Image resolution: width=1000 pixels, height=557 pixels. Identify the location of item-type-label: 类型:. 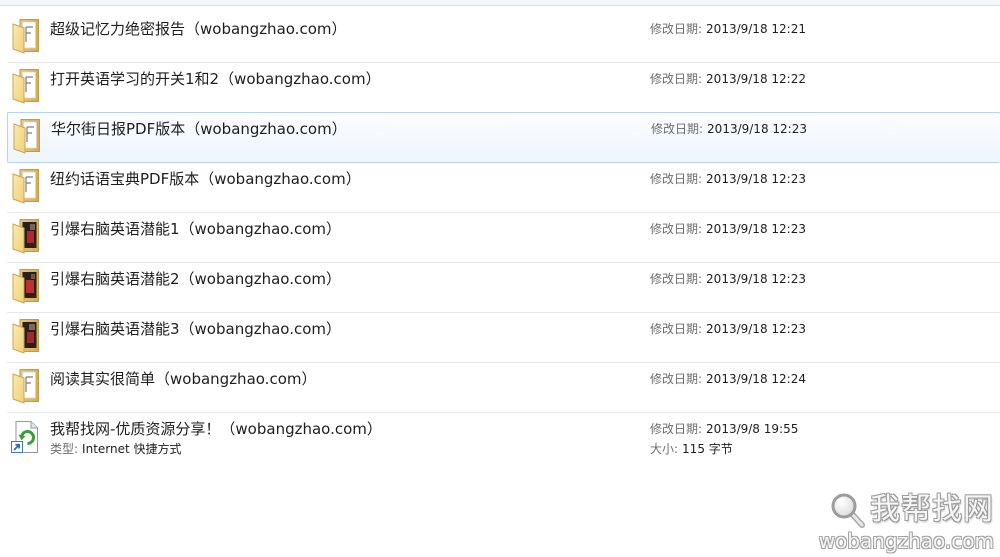
(64, 449).